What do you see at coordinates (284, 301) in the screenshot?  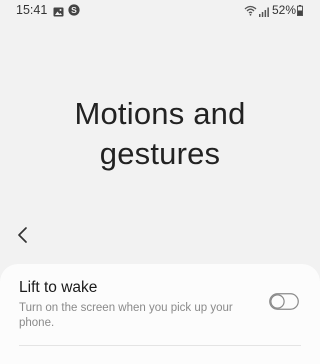 I see `lift-to-wake-toggle` at bounding box center [284, 301].